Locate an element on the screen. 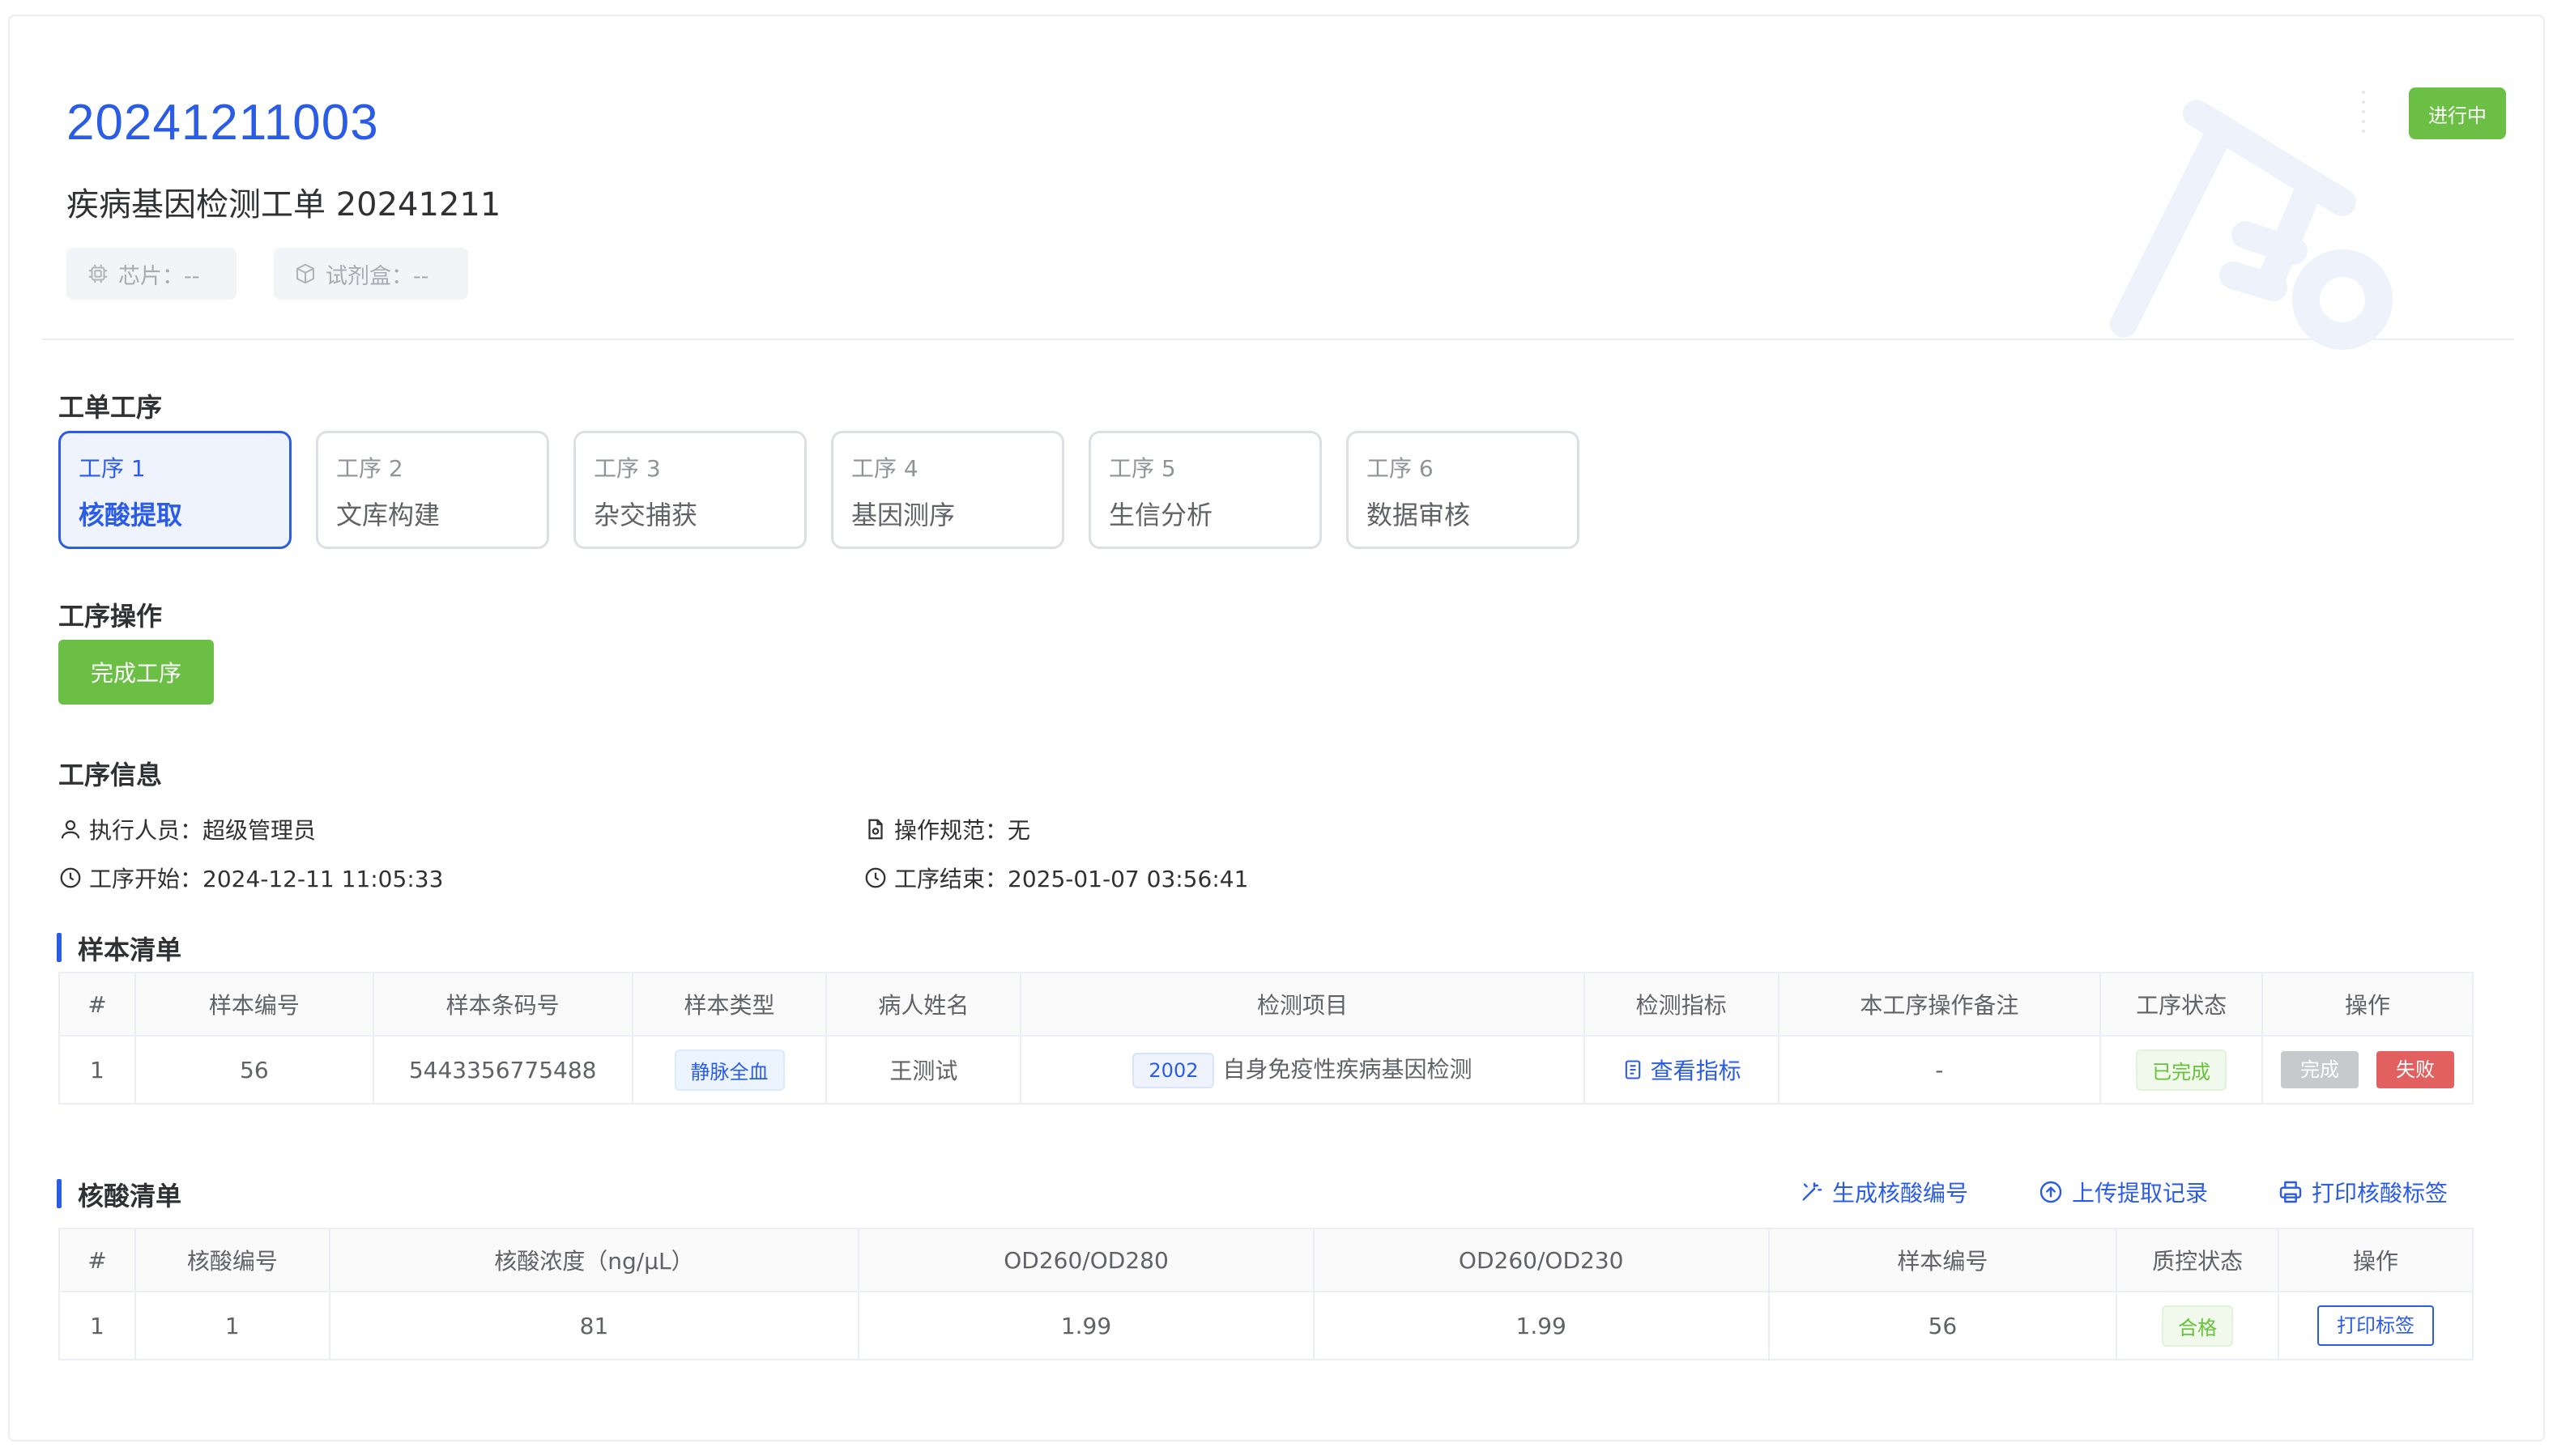  step-card-3: 工序 3 杂交捕获 is located at coordinates (690, 490).